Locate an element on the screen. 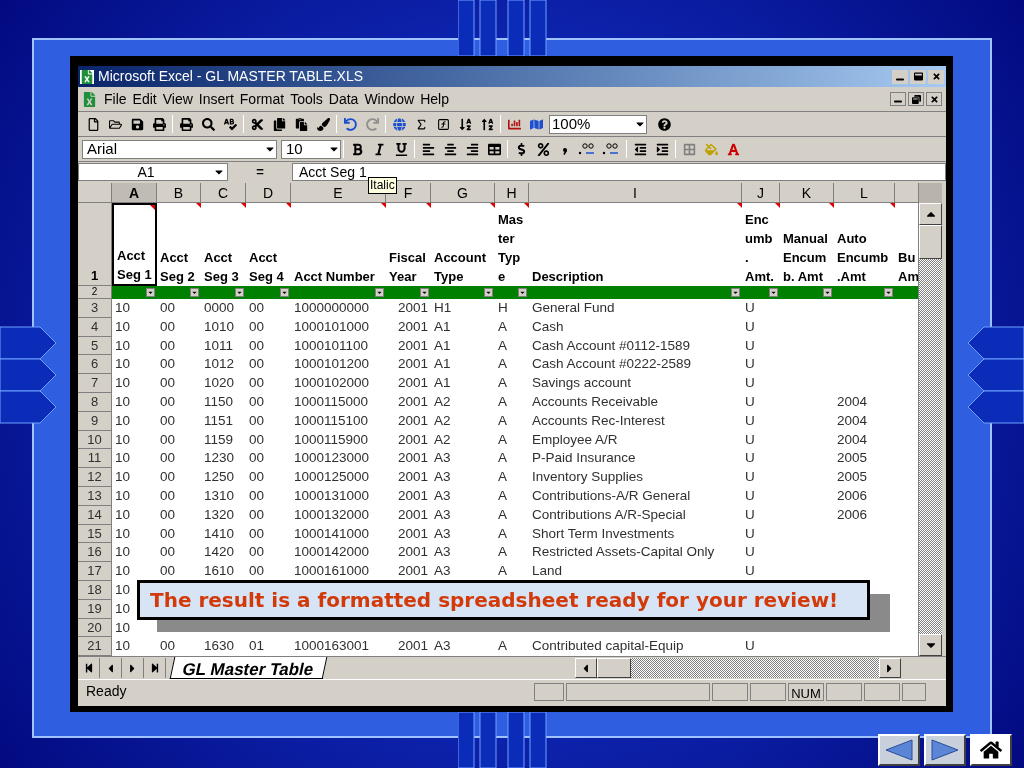  table-cell: 1000141000 is located at coordinates (332, 533).